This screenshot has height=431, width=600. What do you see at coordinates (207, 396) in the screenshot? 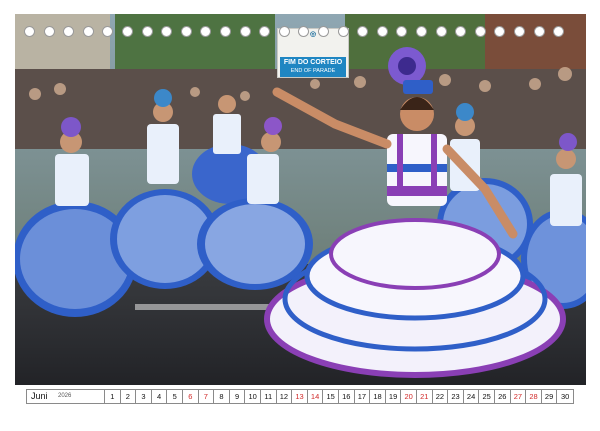
I see `calendar-day-7: 7` at bounding box center [207, 396].